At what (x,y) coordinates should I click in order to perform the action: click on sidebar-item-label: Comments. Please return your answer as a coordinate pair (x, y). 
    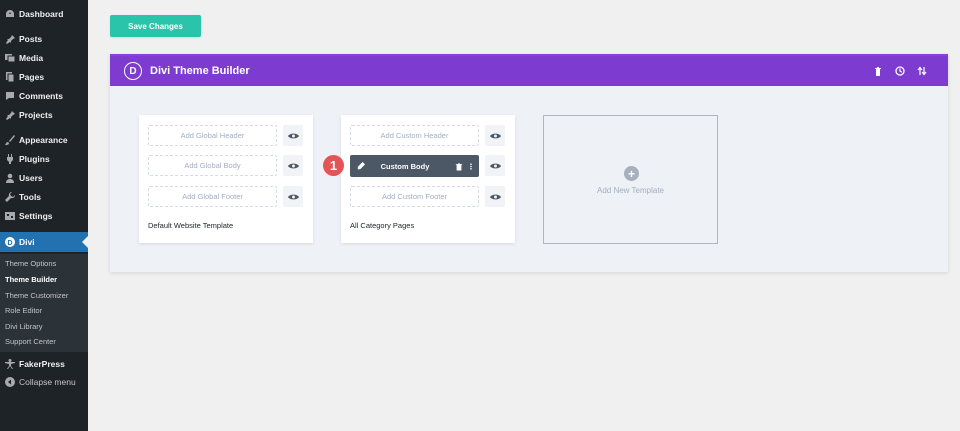
    Looking at the image, I should click on (41, 96).